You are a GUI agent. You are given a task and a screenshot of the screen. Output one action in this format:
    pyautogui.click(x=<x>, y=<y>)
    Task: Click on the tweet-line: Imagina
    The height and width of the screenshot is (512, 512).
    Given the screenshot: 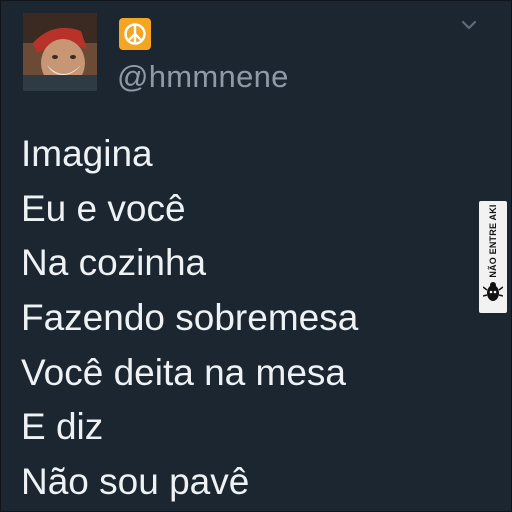 What is the action you would take?
    pyautogui.click(x=87, y=153)
    